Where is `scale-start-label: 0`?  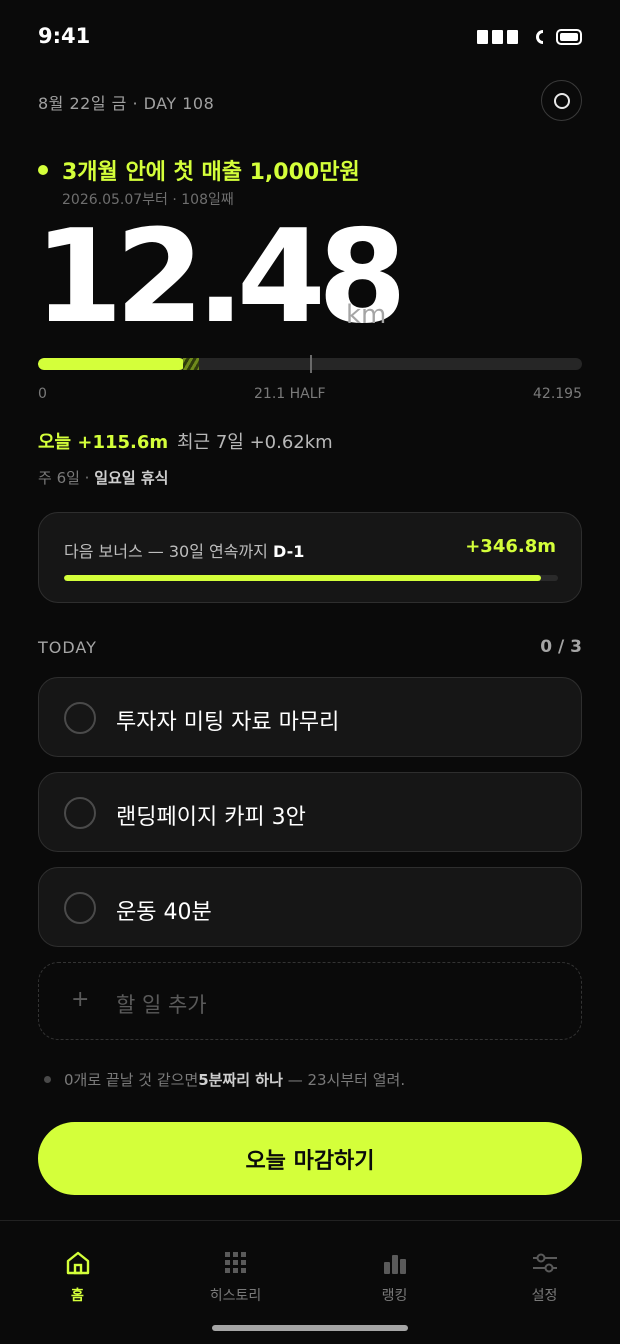 scale-start-label: 0 is located at coordinates (42, 394).